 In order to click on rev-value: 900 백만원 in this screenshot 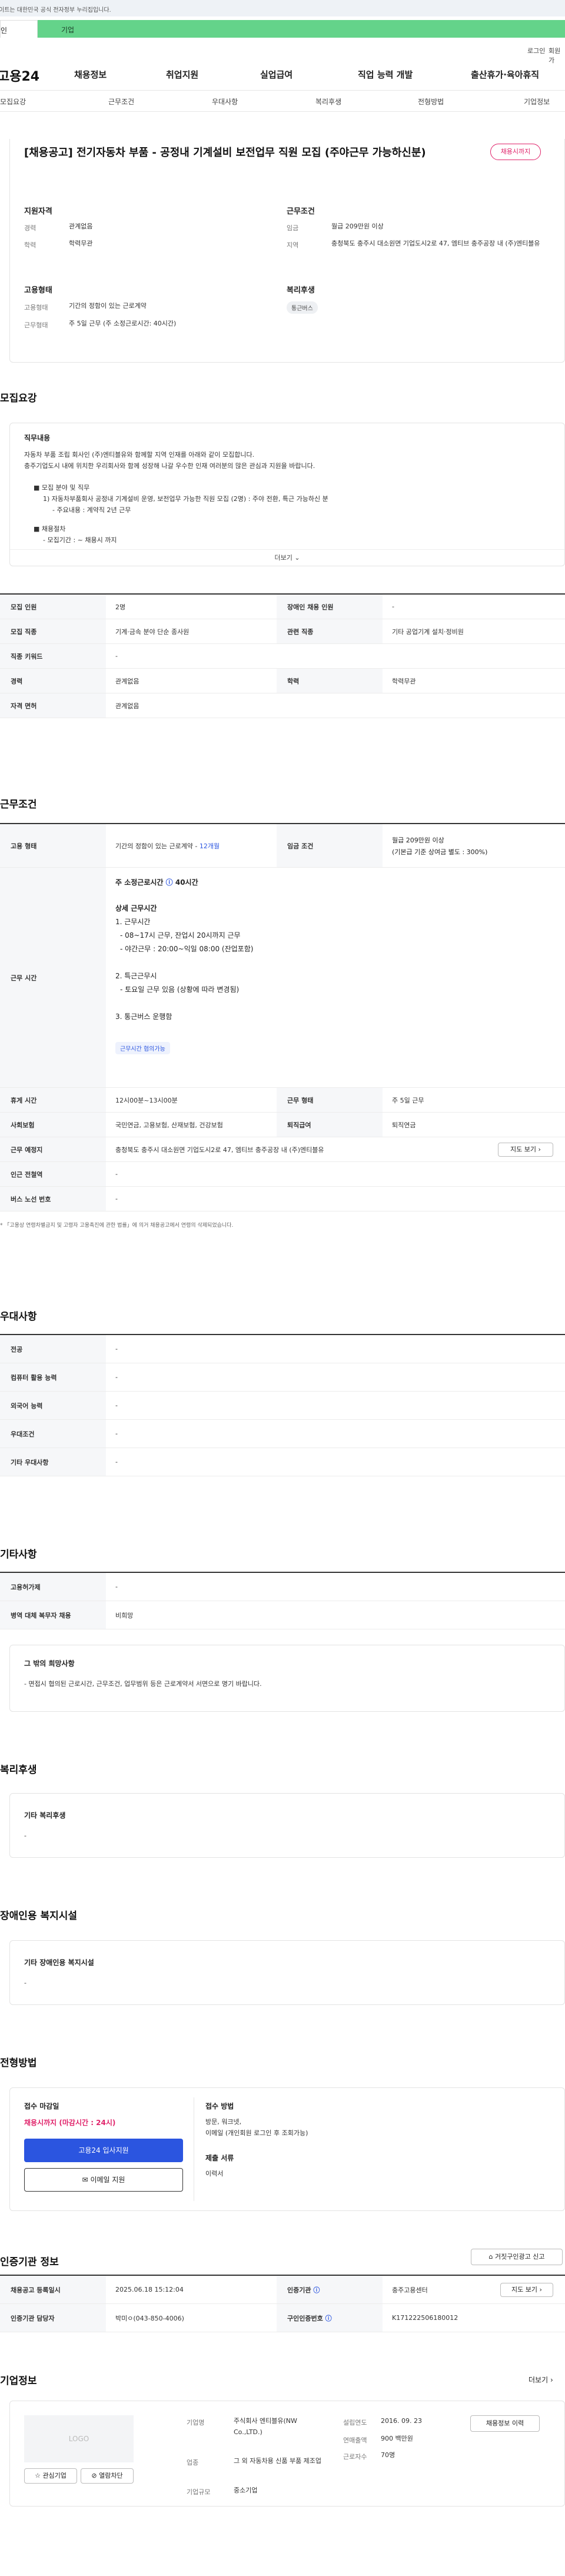, I will do `click(397, 2438)`.